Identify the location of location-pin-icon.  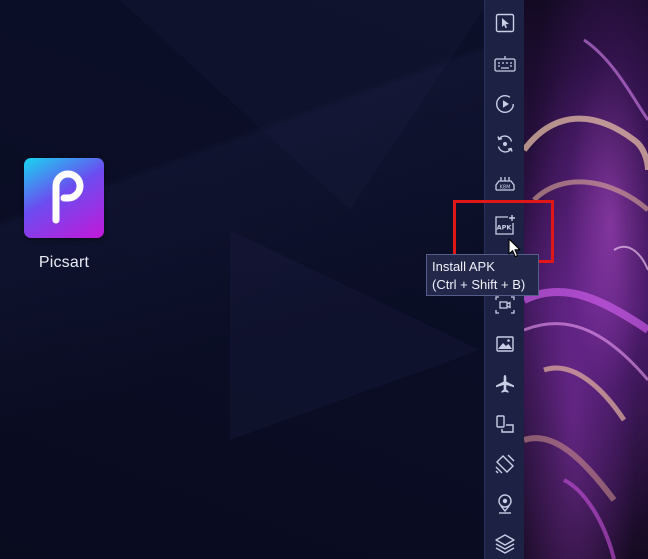
(505, 504).